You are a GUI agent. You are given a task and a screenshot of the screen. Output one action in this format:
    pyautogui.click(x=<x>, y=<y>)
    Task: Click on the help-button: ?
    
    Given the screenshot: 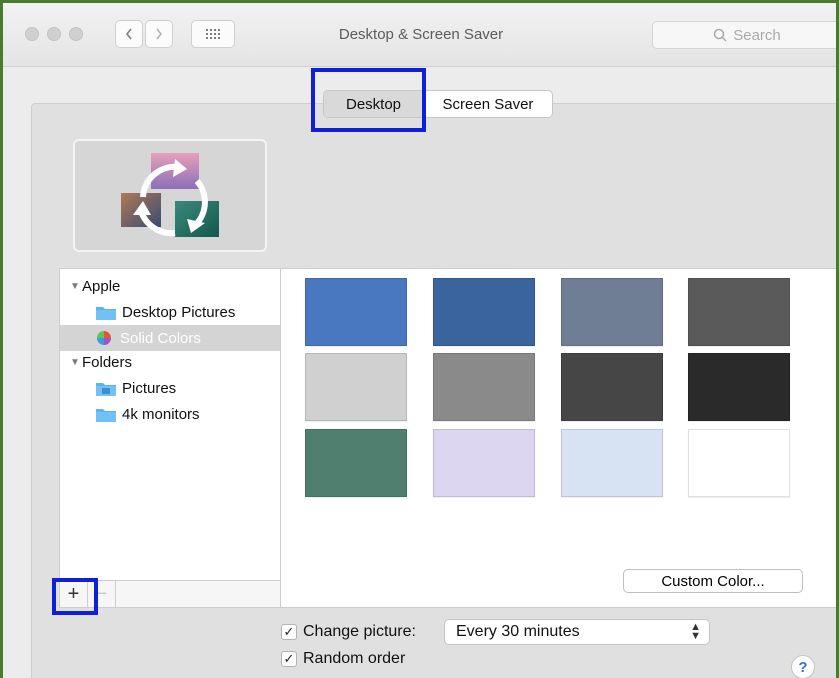 What is the action you would take?
    pyautogui.click(x=803, y=666)
    